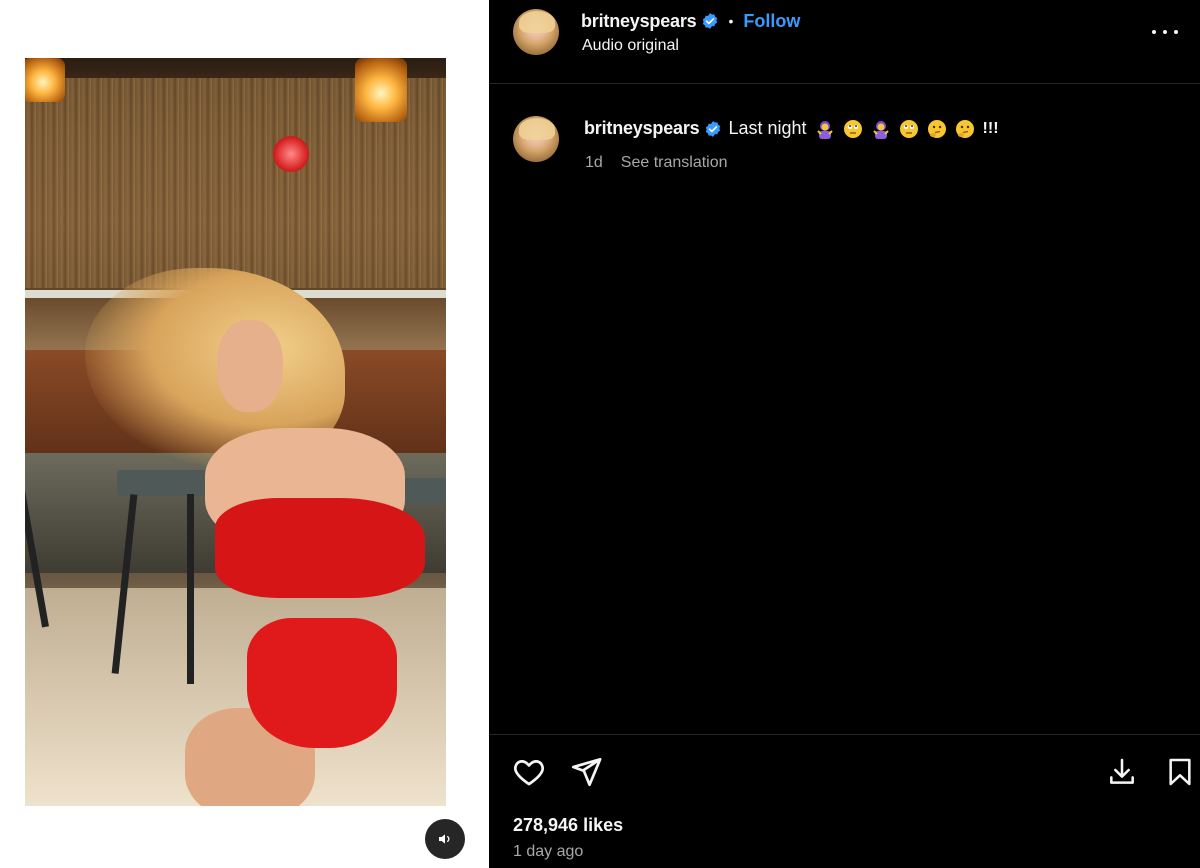 The height and width of the screenshot is (868, 1200). Describe the element at coordinates (844, 734) in the screenshot. I see `actions-divider` at that location.